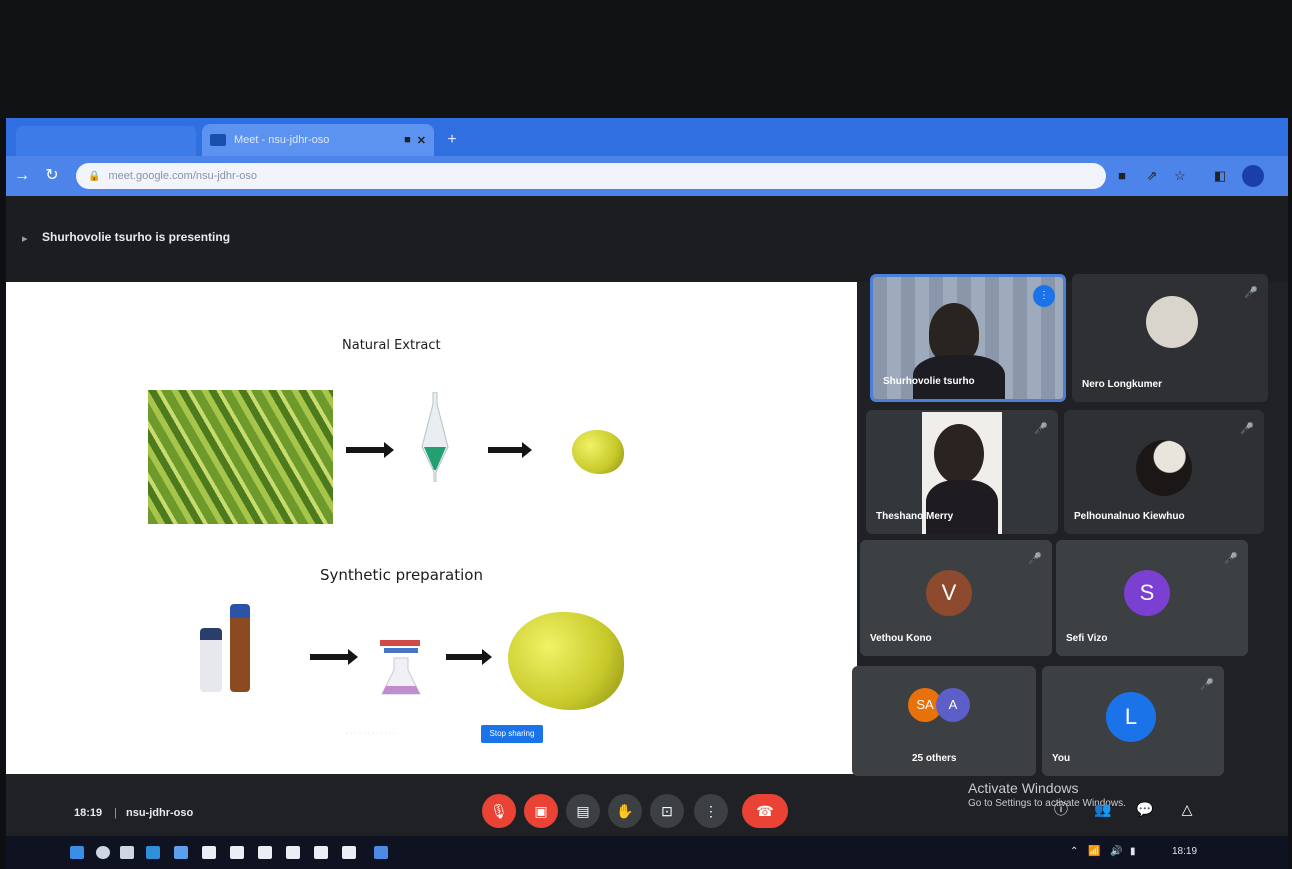  What do you see at coordinates (591, 176) in the screenshot?
I see `address-bar: 🔒 meet.google.com/nsu-jdhr-oso` at bounding box center [591, 176].